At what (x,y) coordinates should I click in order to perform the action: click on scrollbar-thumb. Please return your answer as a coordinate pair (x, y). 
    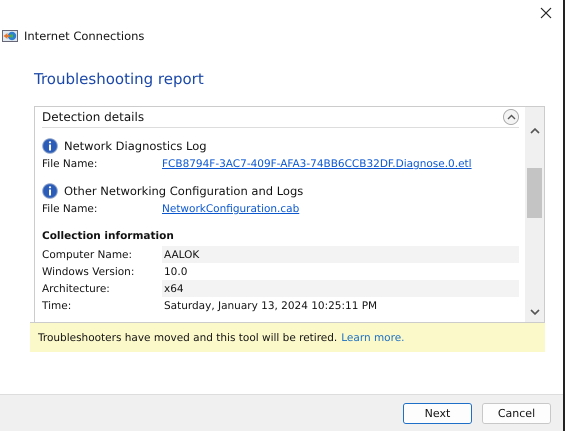
    Looking at the image, I should click on (534, 193).